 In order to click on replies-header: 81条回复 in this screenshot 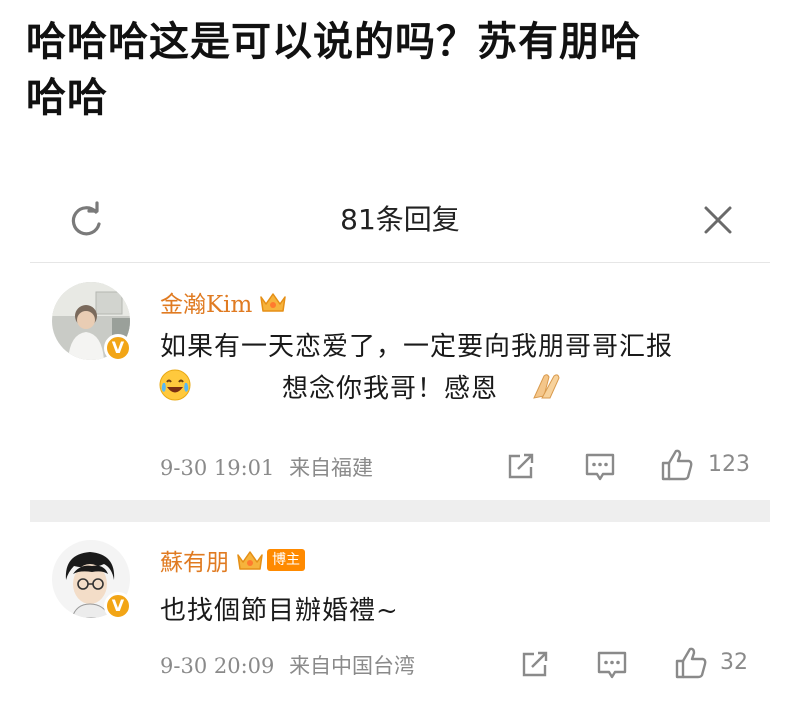, I will do `click(400, 221)`.